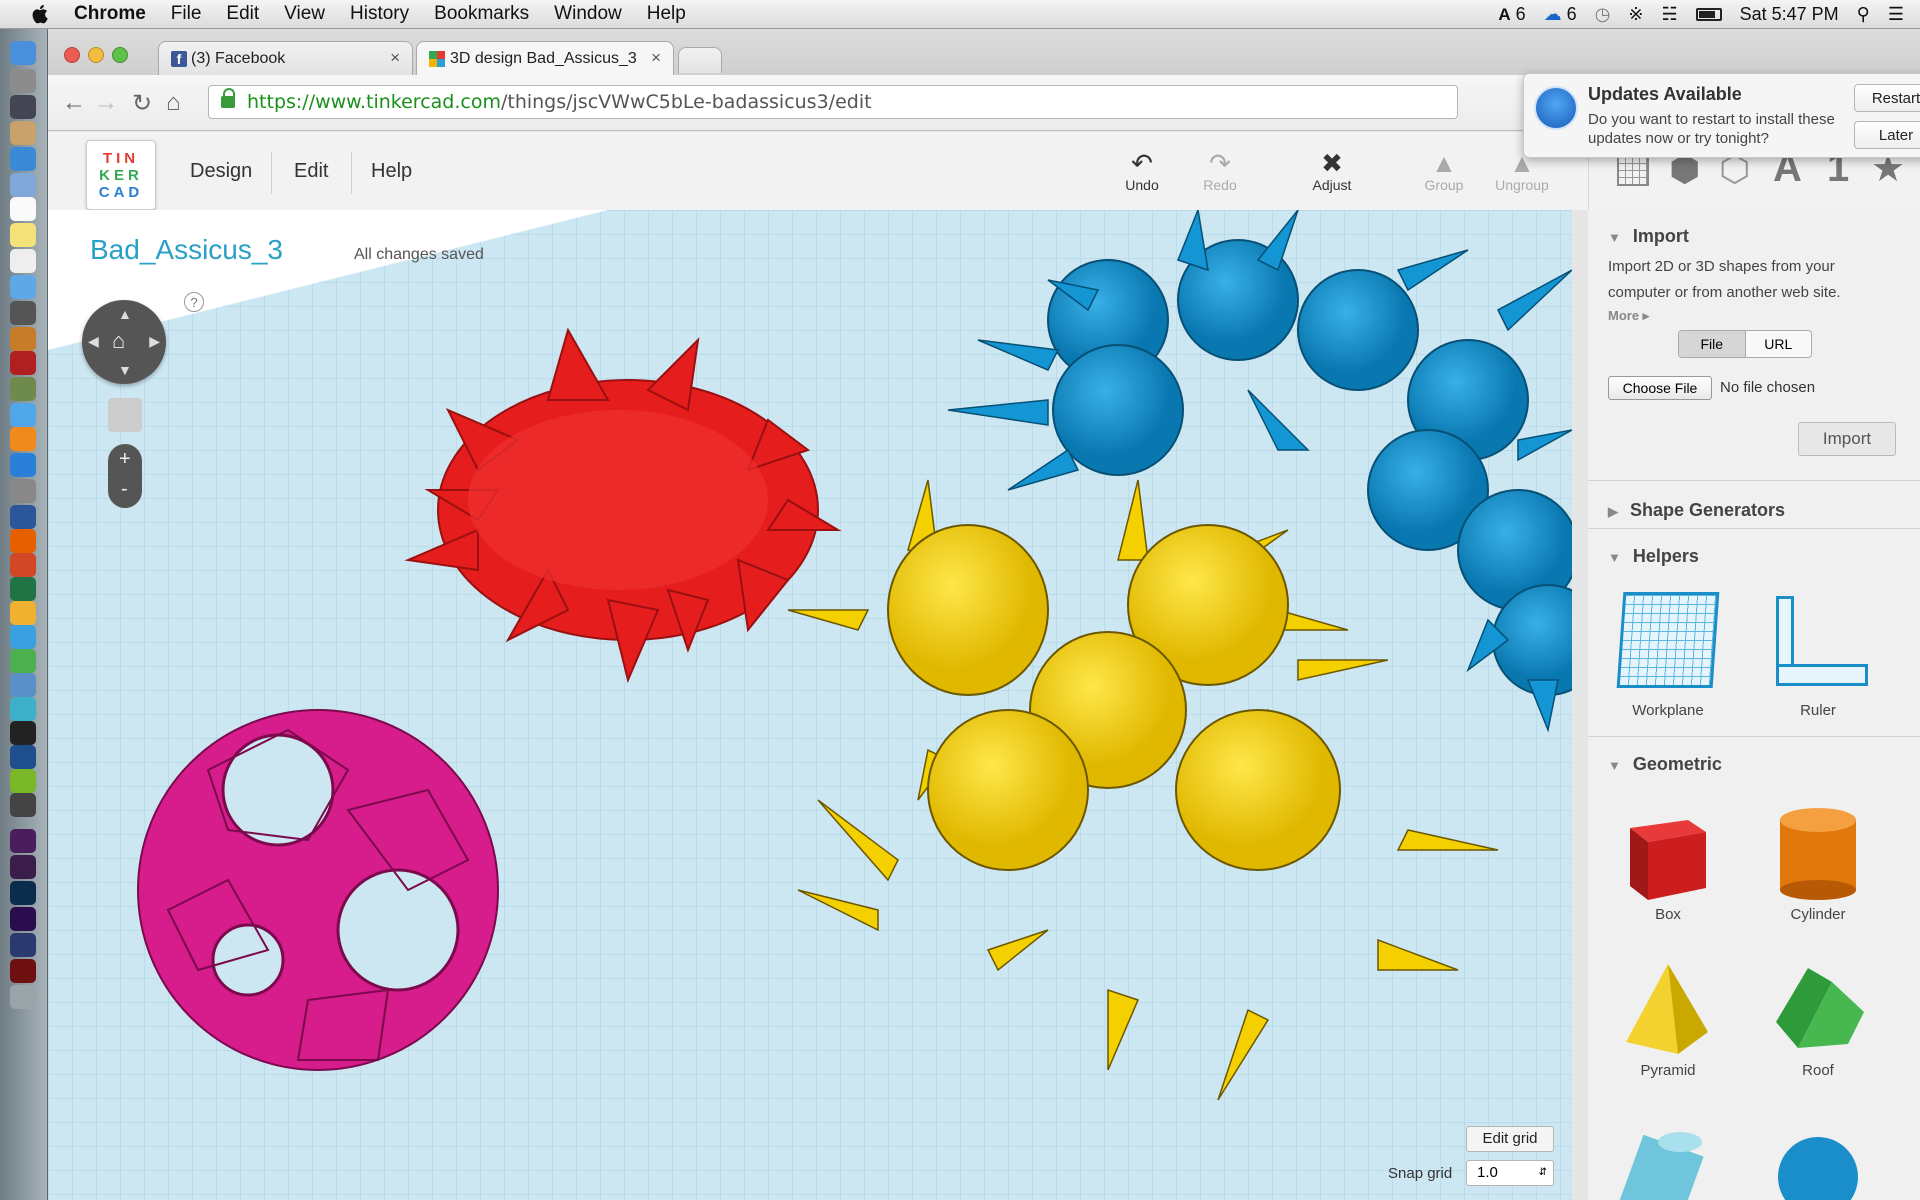 Image resolution: width=1920 pixels, height=1200 pixels. I want to click on bluetooth-icon: ※, so click(1635, 14).